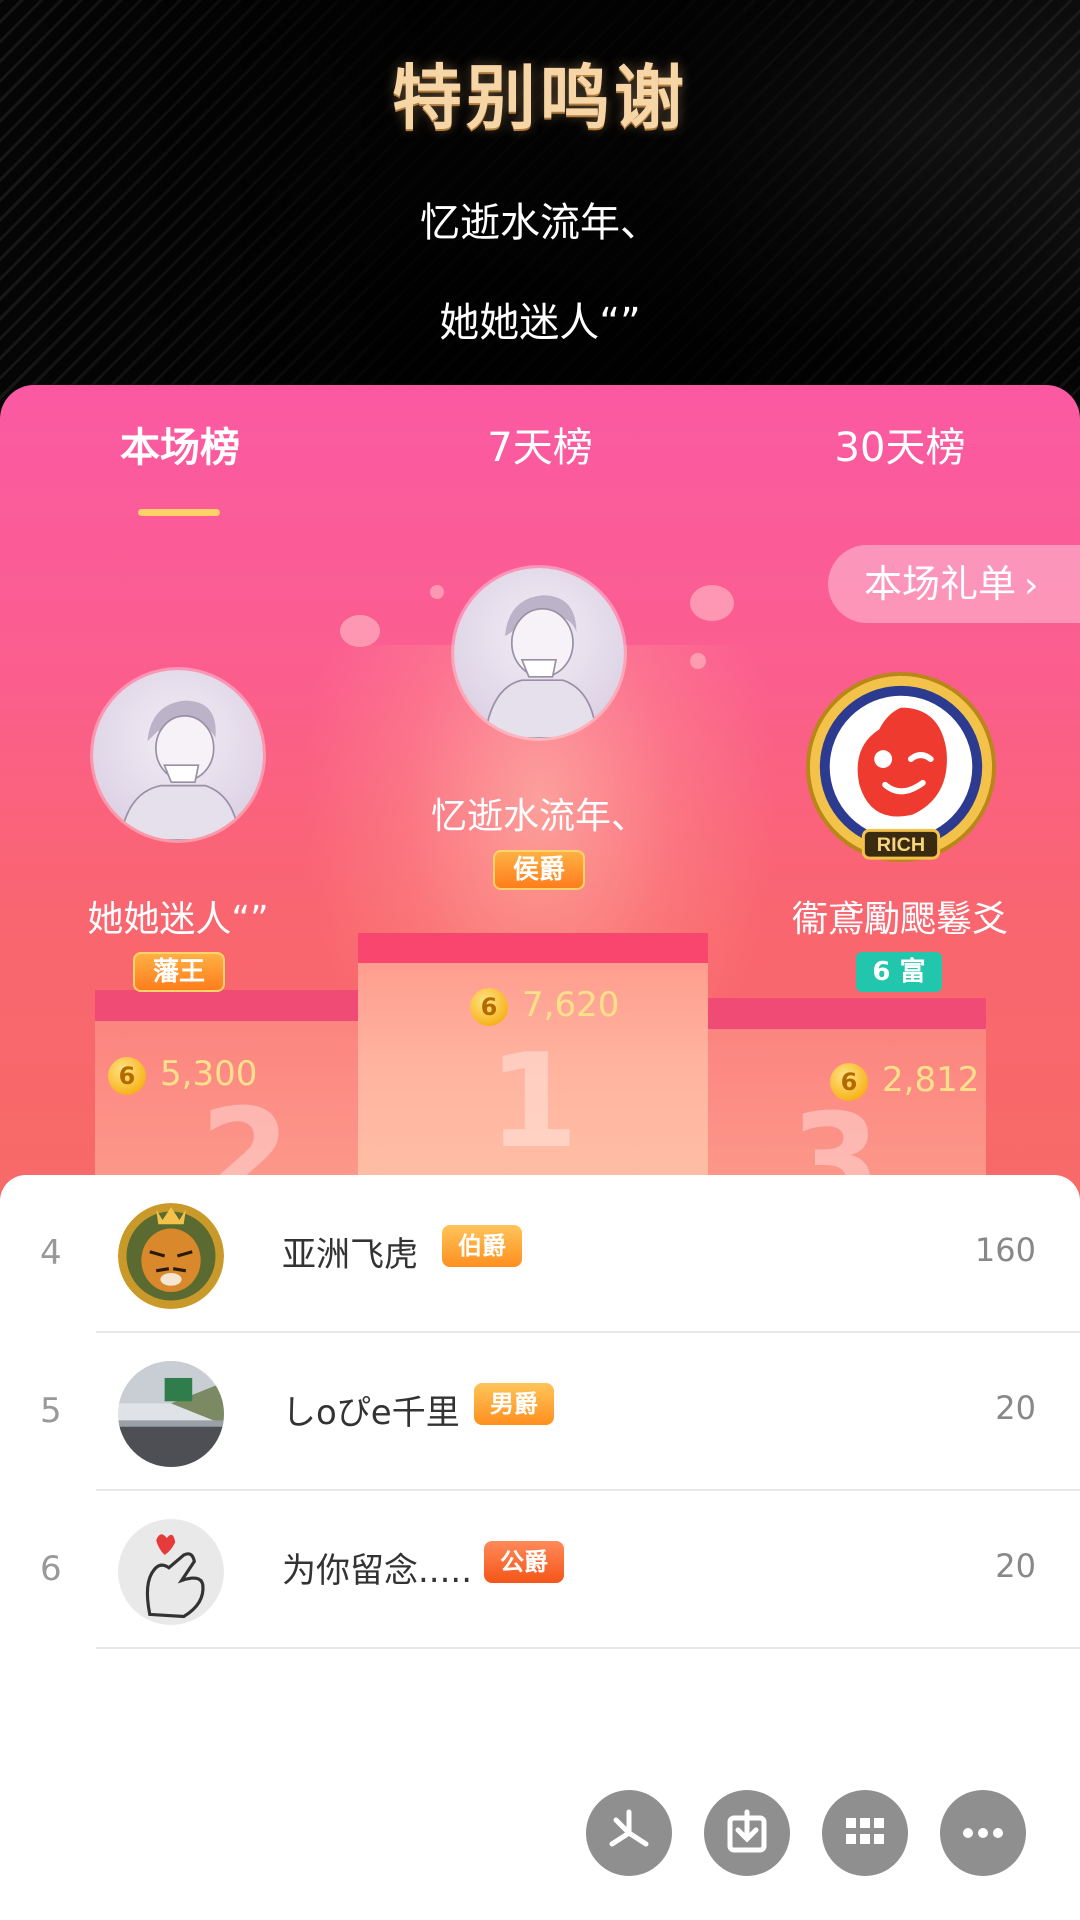  Describe the element at coordinates (51, 1569) in the screenshot. I see `list-rank: 6` at that location.